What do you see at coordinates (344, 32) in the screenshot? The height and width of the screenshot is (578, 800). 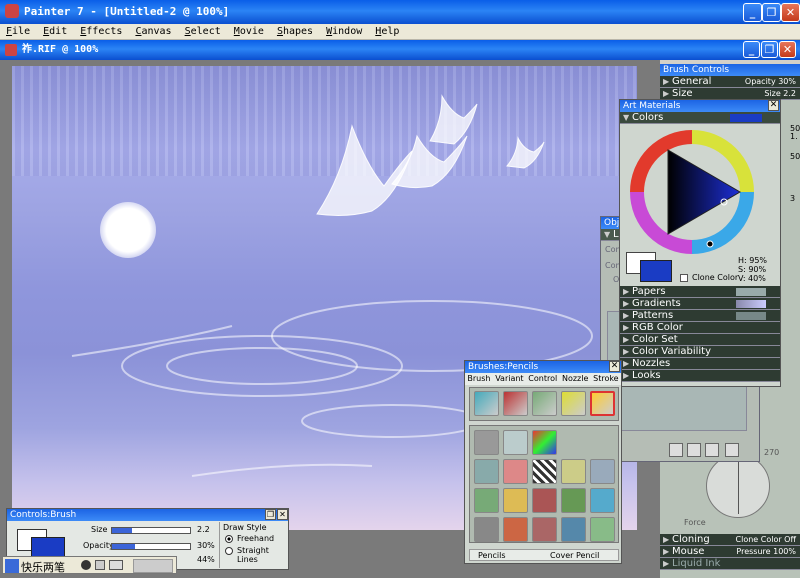 I see `menu-window: Window` at bounding box center [344, 32].